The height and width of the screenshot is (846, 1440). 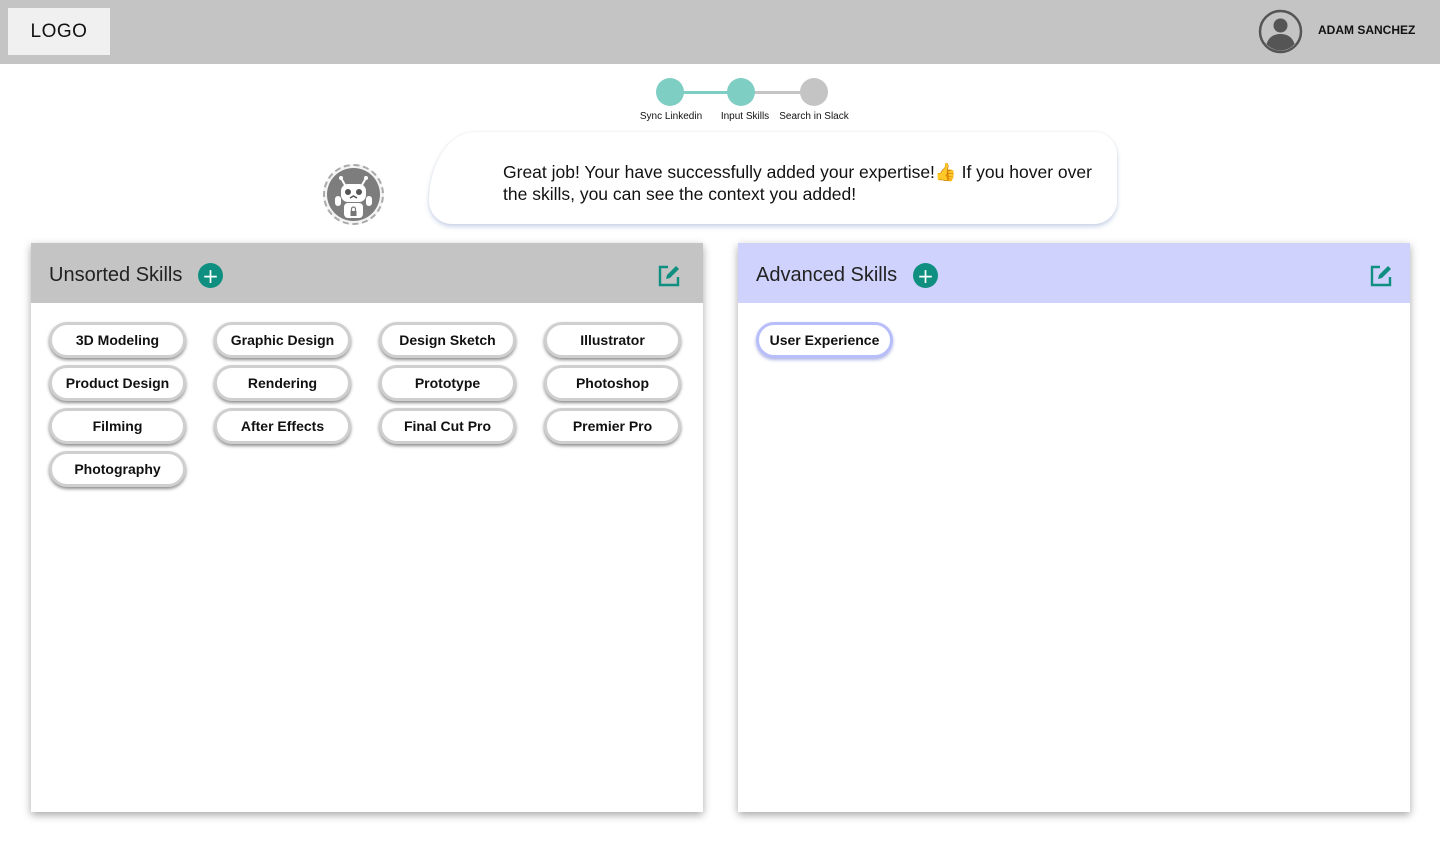 I want to click on advanced-skills-header: Advanced Skills +, so click(x=1074, y=273).